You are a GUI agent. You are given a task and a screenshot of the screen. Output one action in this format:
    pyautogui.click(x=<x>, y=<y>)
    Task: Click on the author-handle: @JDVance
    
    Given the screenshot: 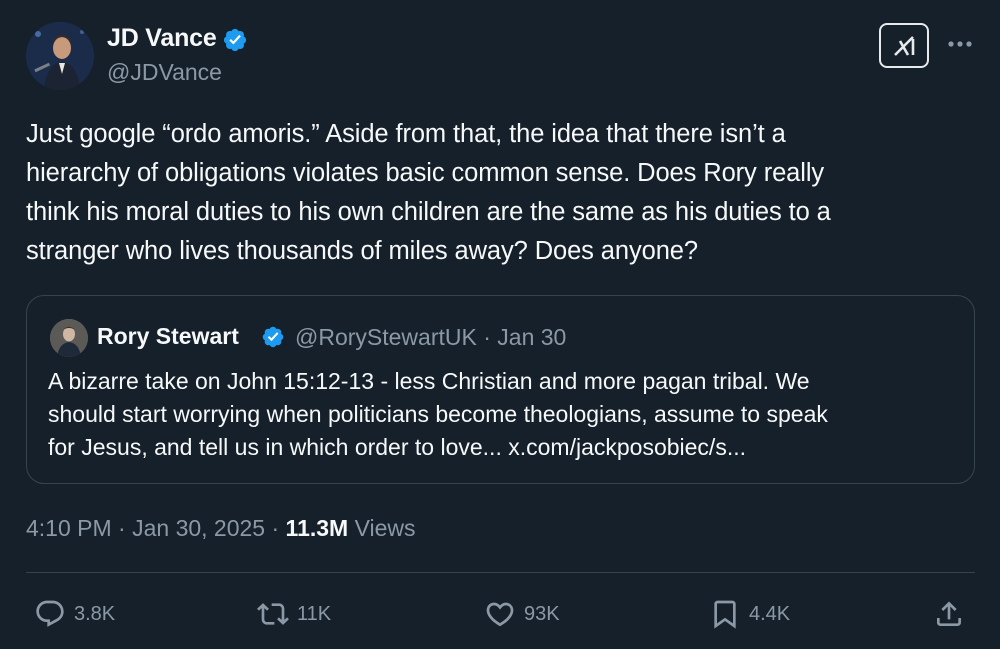 What is the action you would take?
    pyautogui.click(x=164, y=72)
    